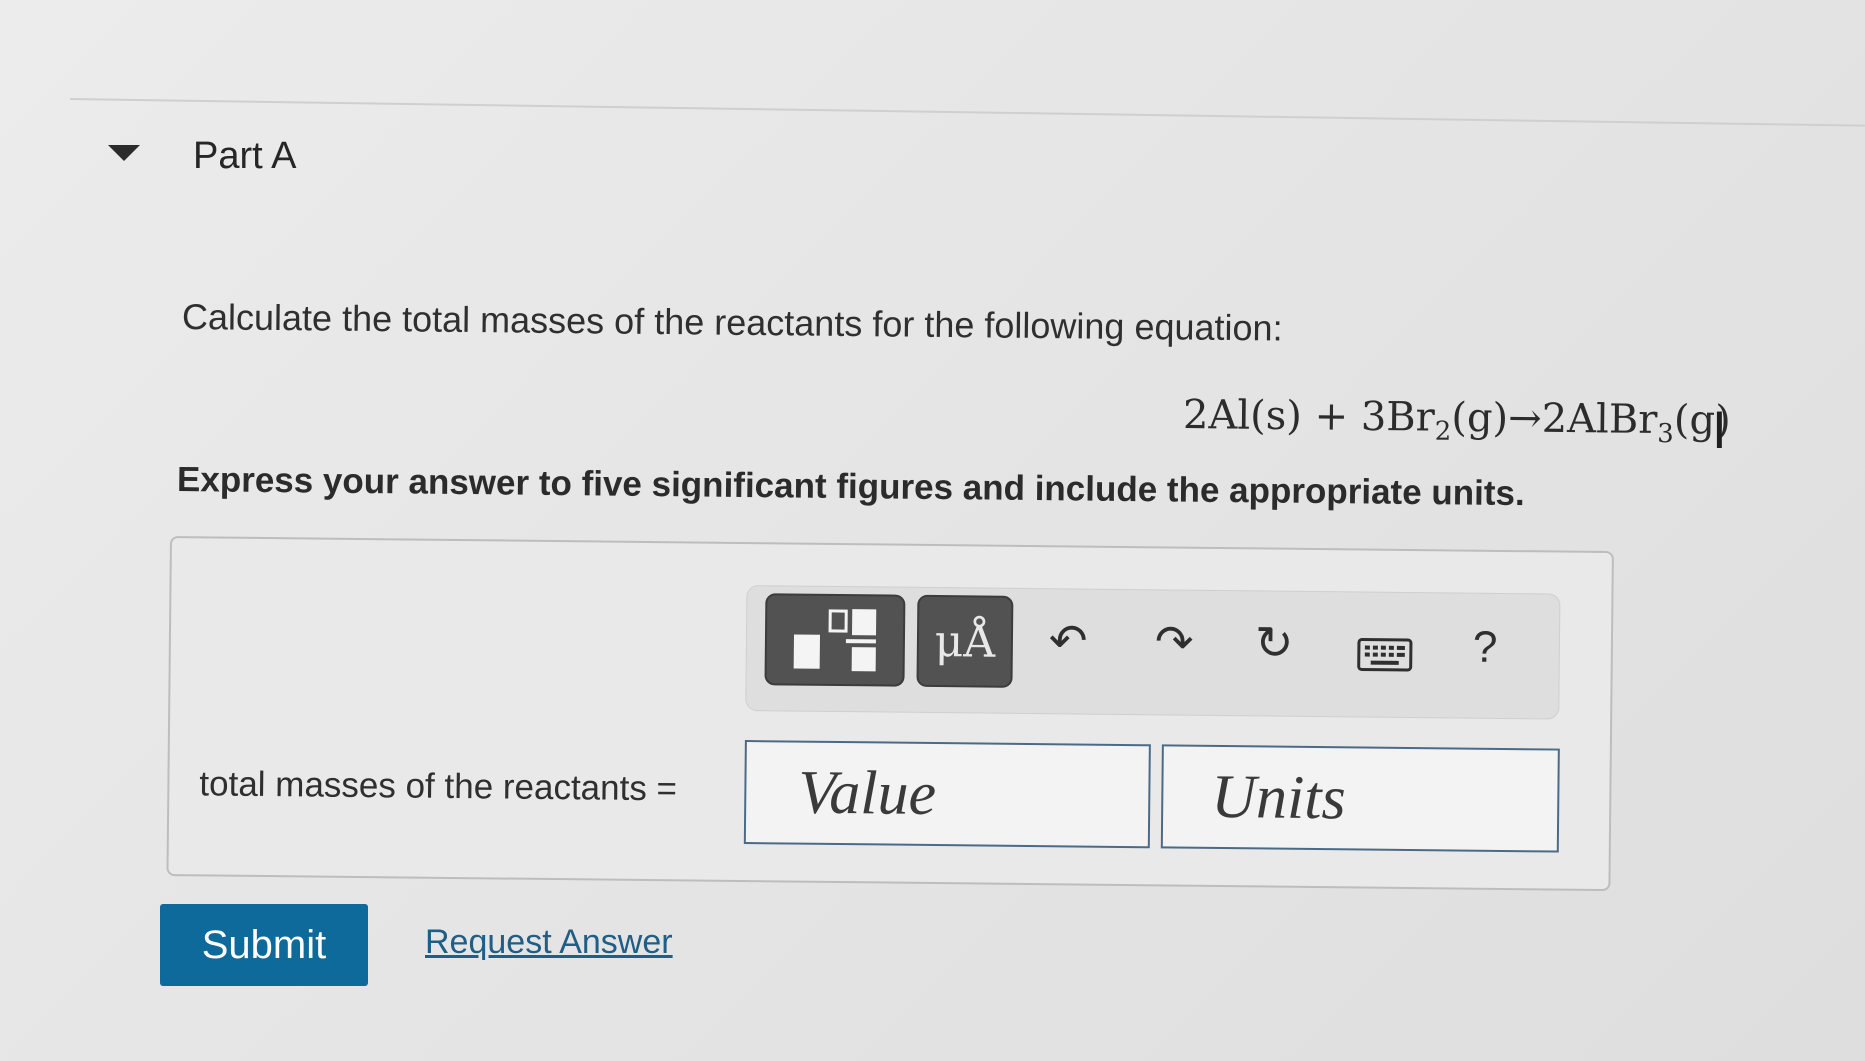 This screenshot has width=1865, height=1061. What do you see at coordinates (1665, 434) in the screenshot?
I see `equation-product-subscript: 3` at bounding box center [1665, 434].